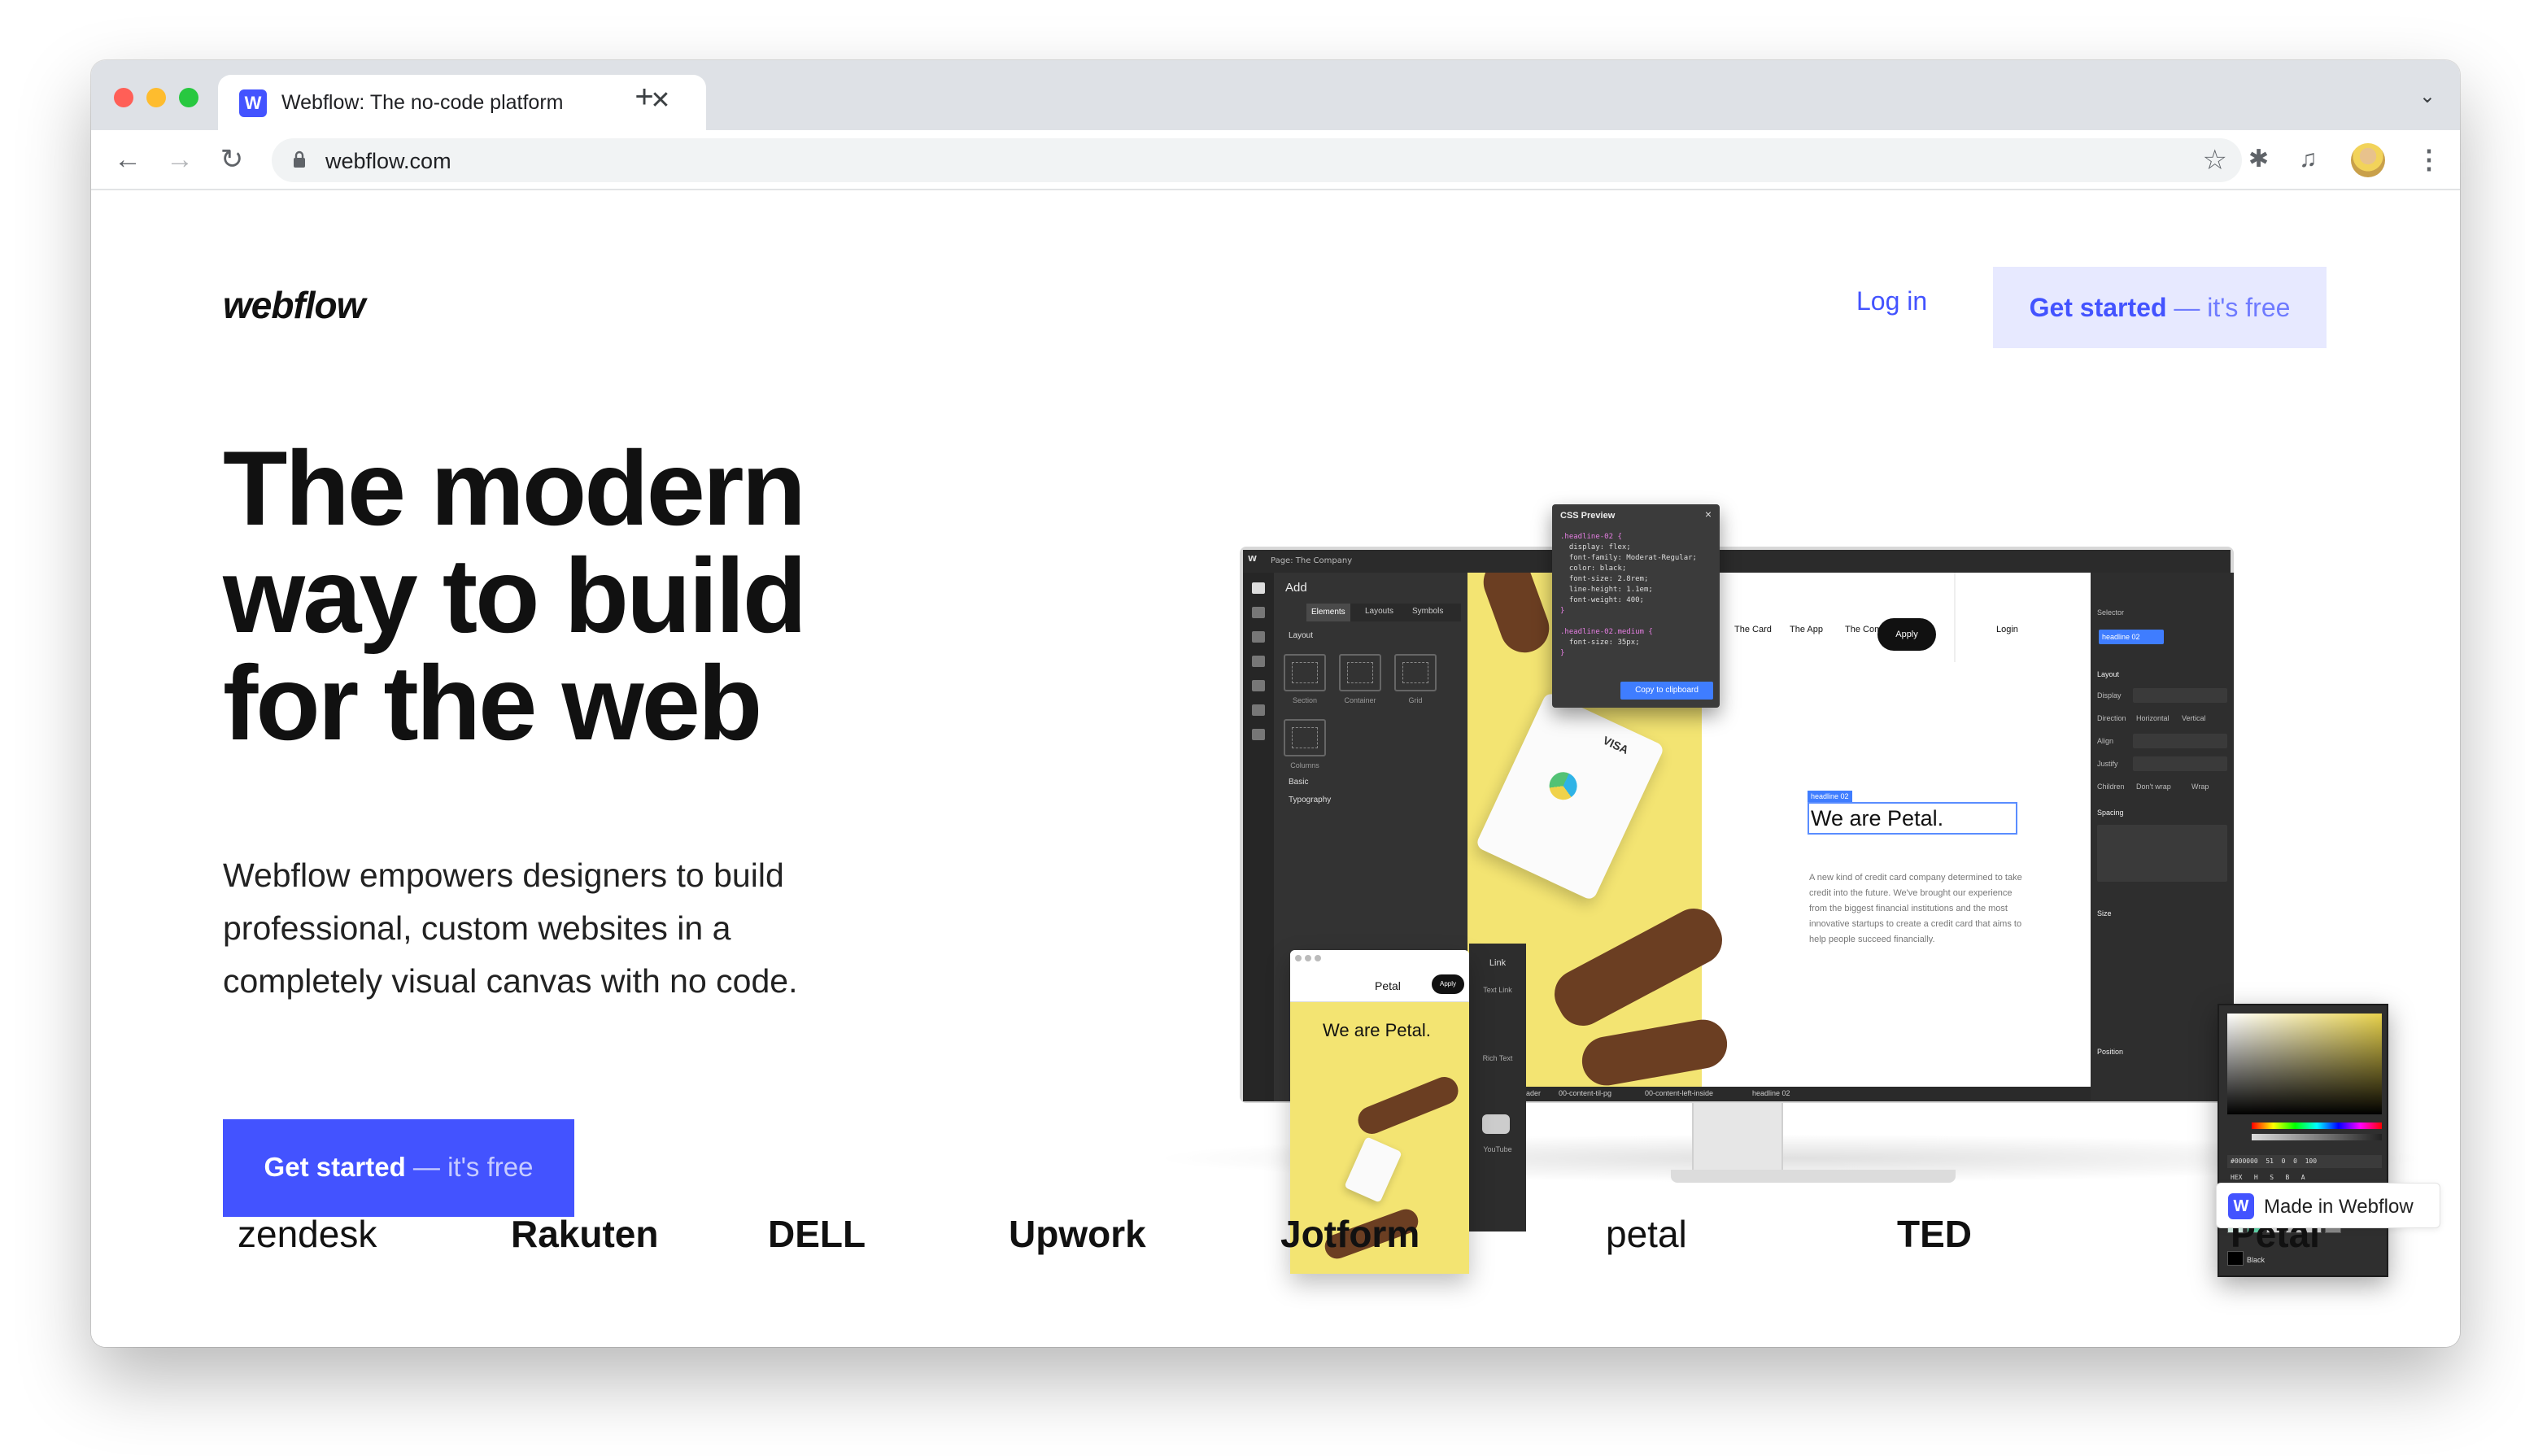  What do you see at coordinates (1258, 734) in the screenshot?
I see `settings-icon` at bounding box center [1258, 734].